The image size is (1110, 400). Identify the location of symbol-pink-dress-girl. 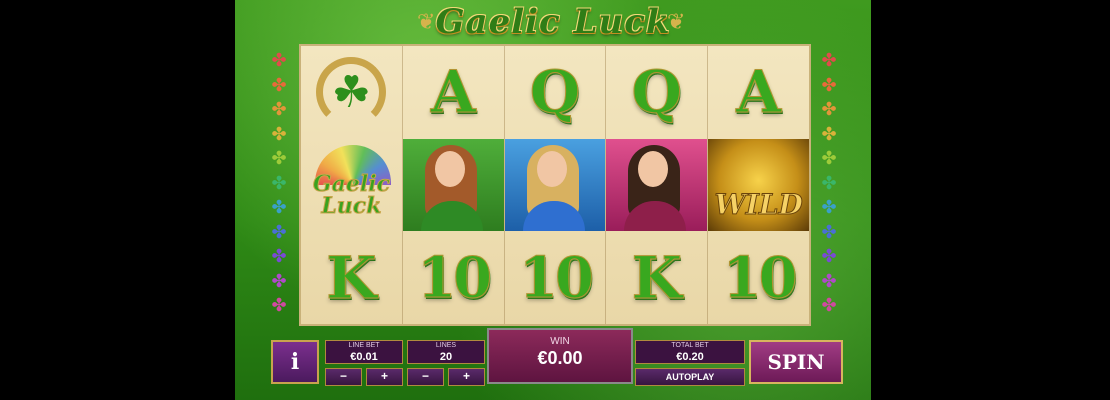
(657, 185).